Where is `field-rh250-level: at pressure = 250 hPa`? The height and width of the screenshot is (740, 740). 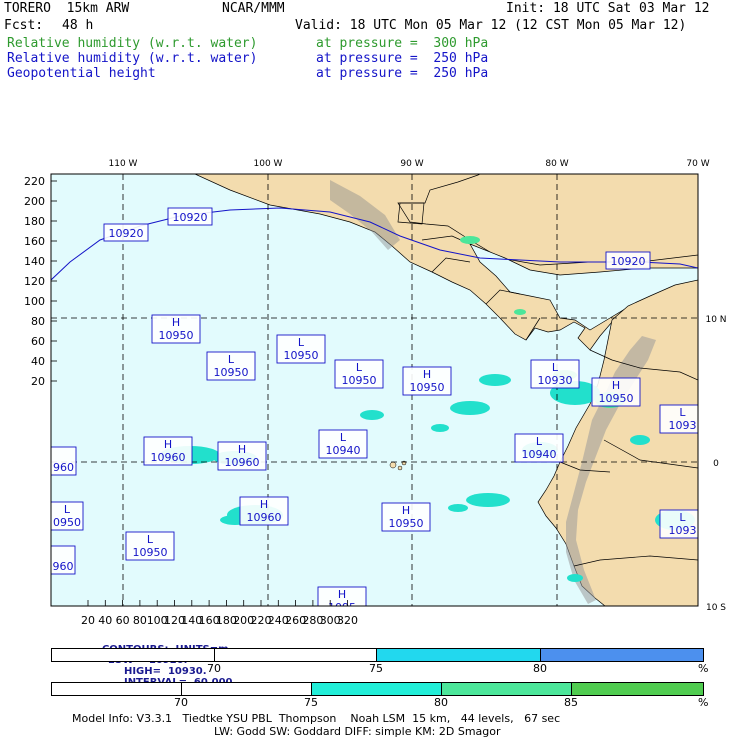
field-rh250-level: at pressure = 250 hPa is located at coordinates (402, 58).